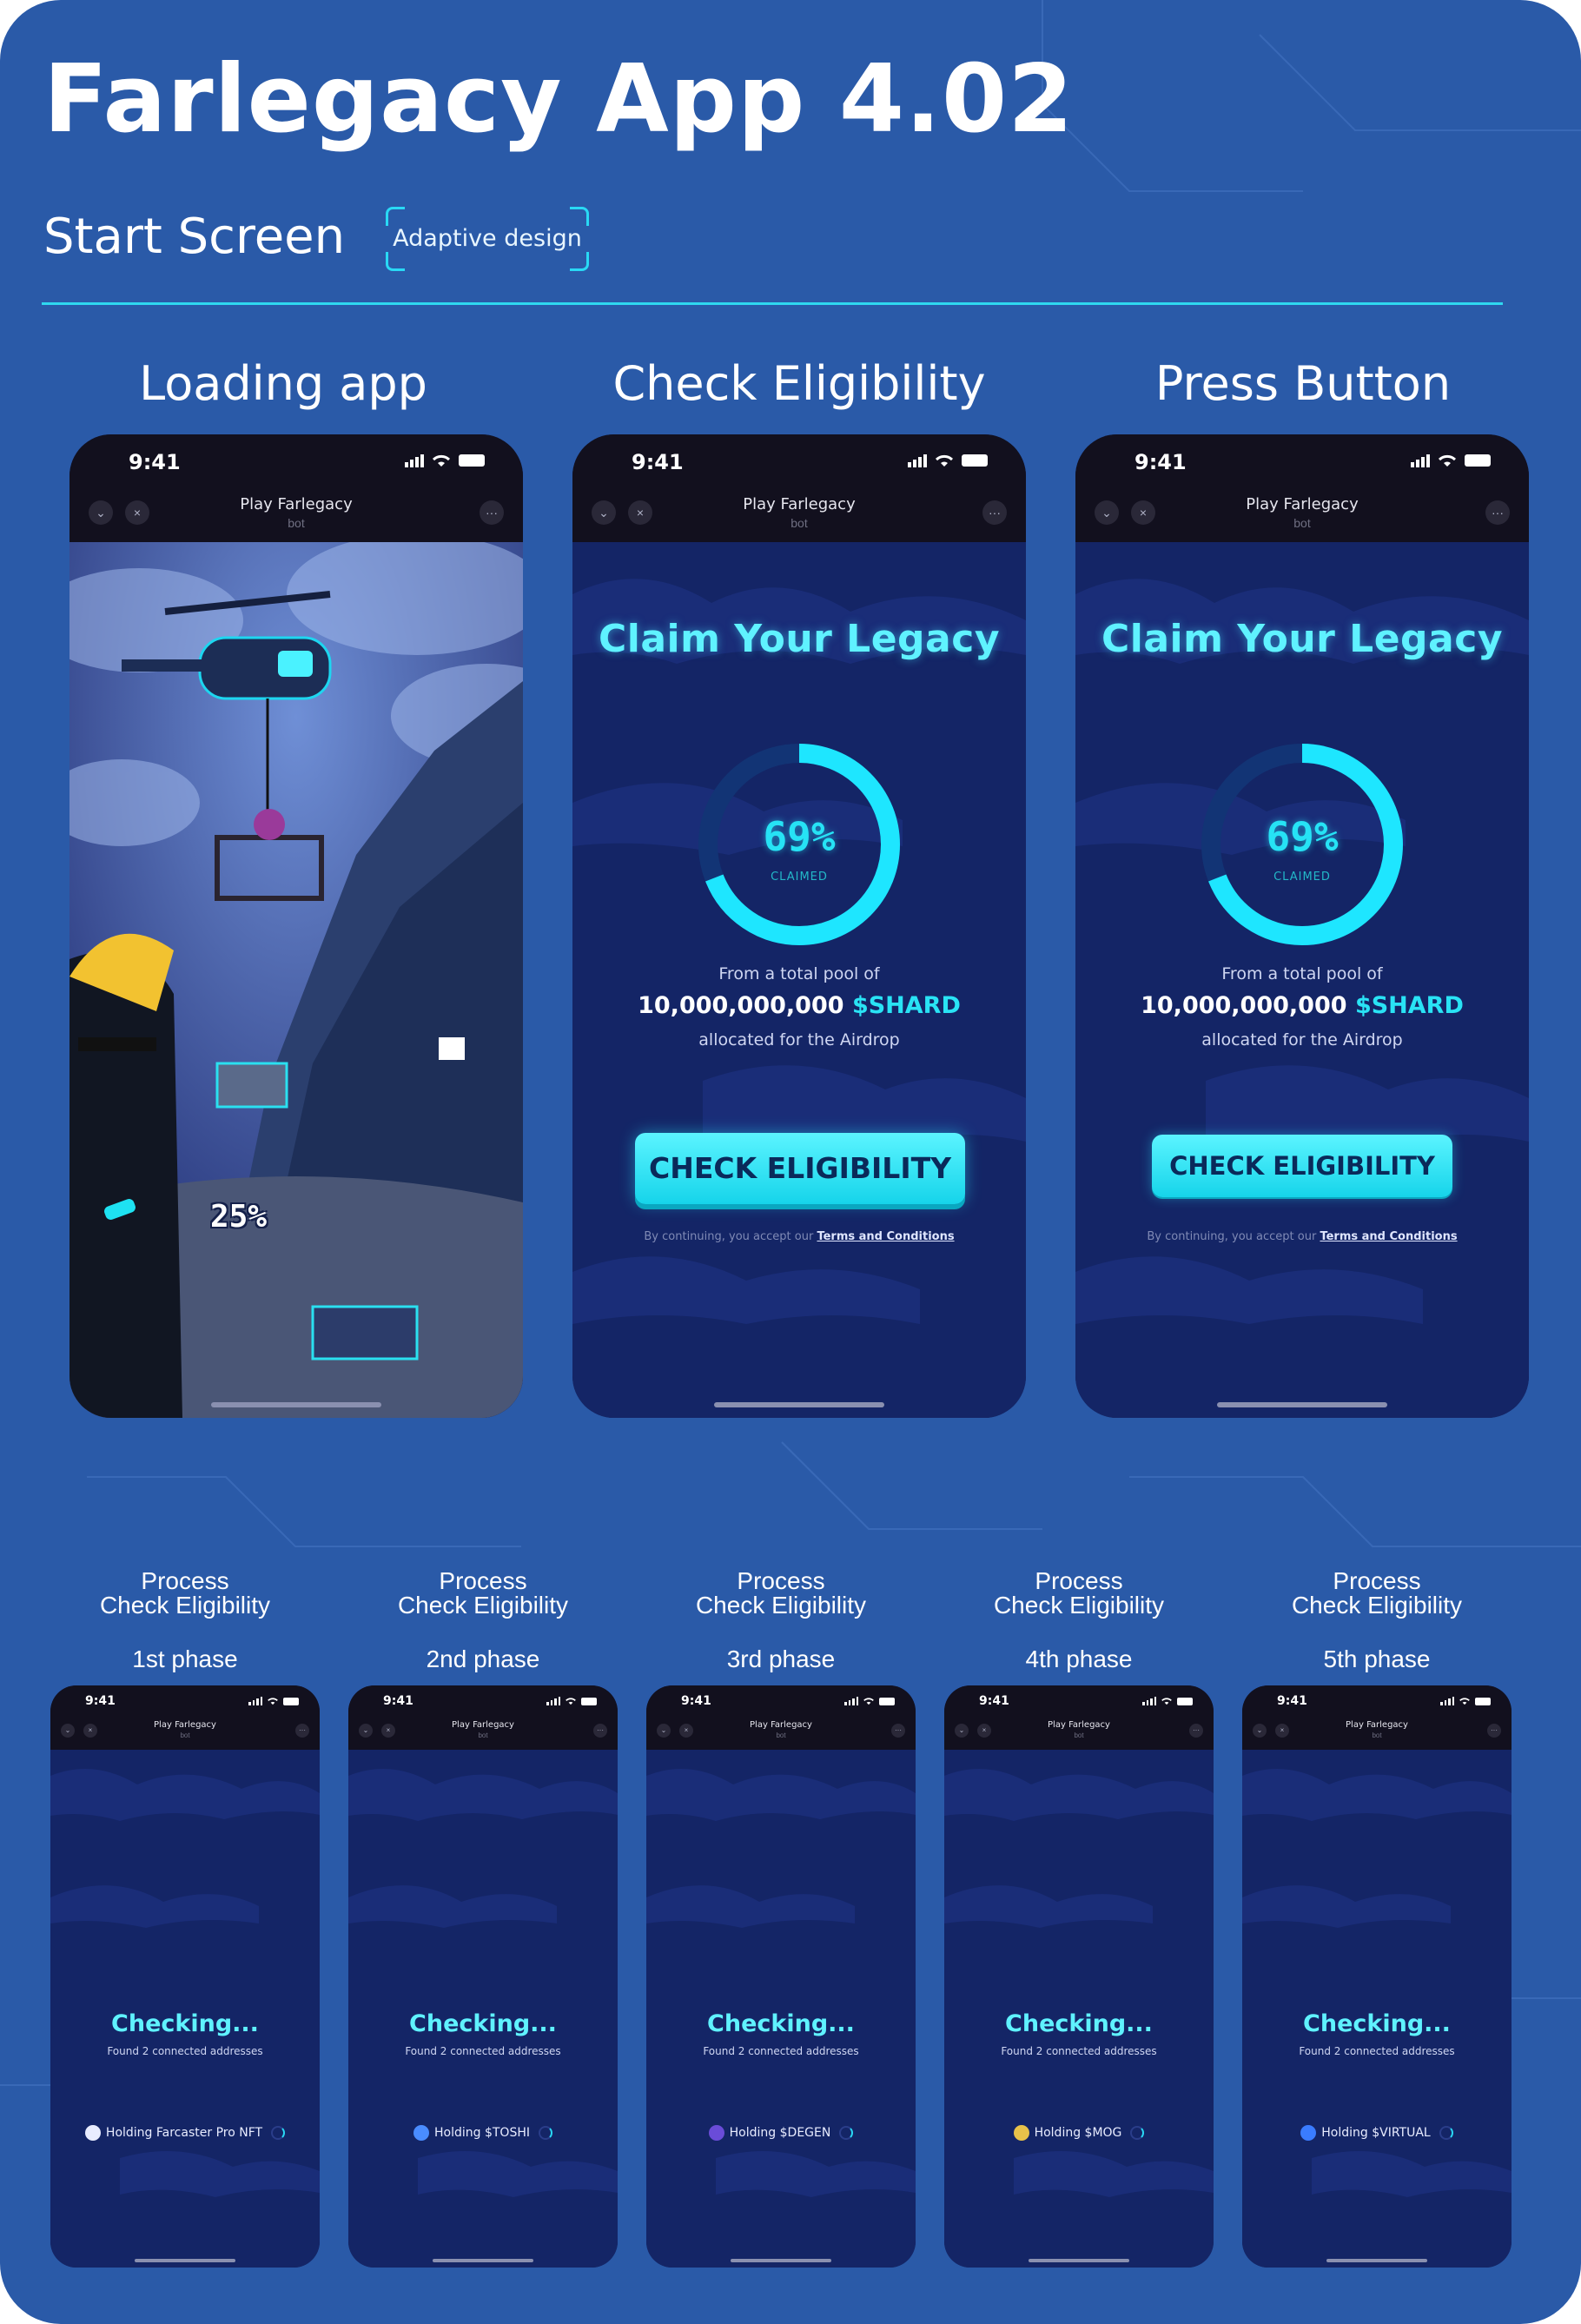 The height and width of the screenshot is (2324, 1581). Describe the element at coordinates (1079, 1658) in the screenshot. I see `phase-label: 4th phase` at that location.